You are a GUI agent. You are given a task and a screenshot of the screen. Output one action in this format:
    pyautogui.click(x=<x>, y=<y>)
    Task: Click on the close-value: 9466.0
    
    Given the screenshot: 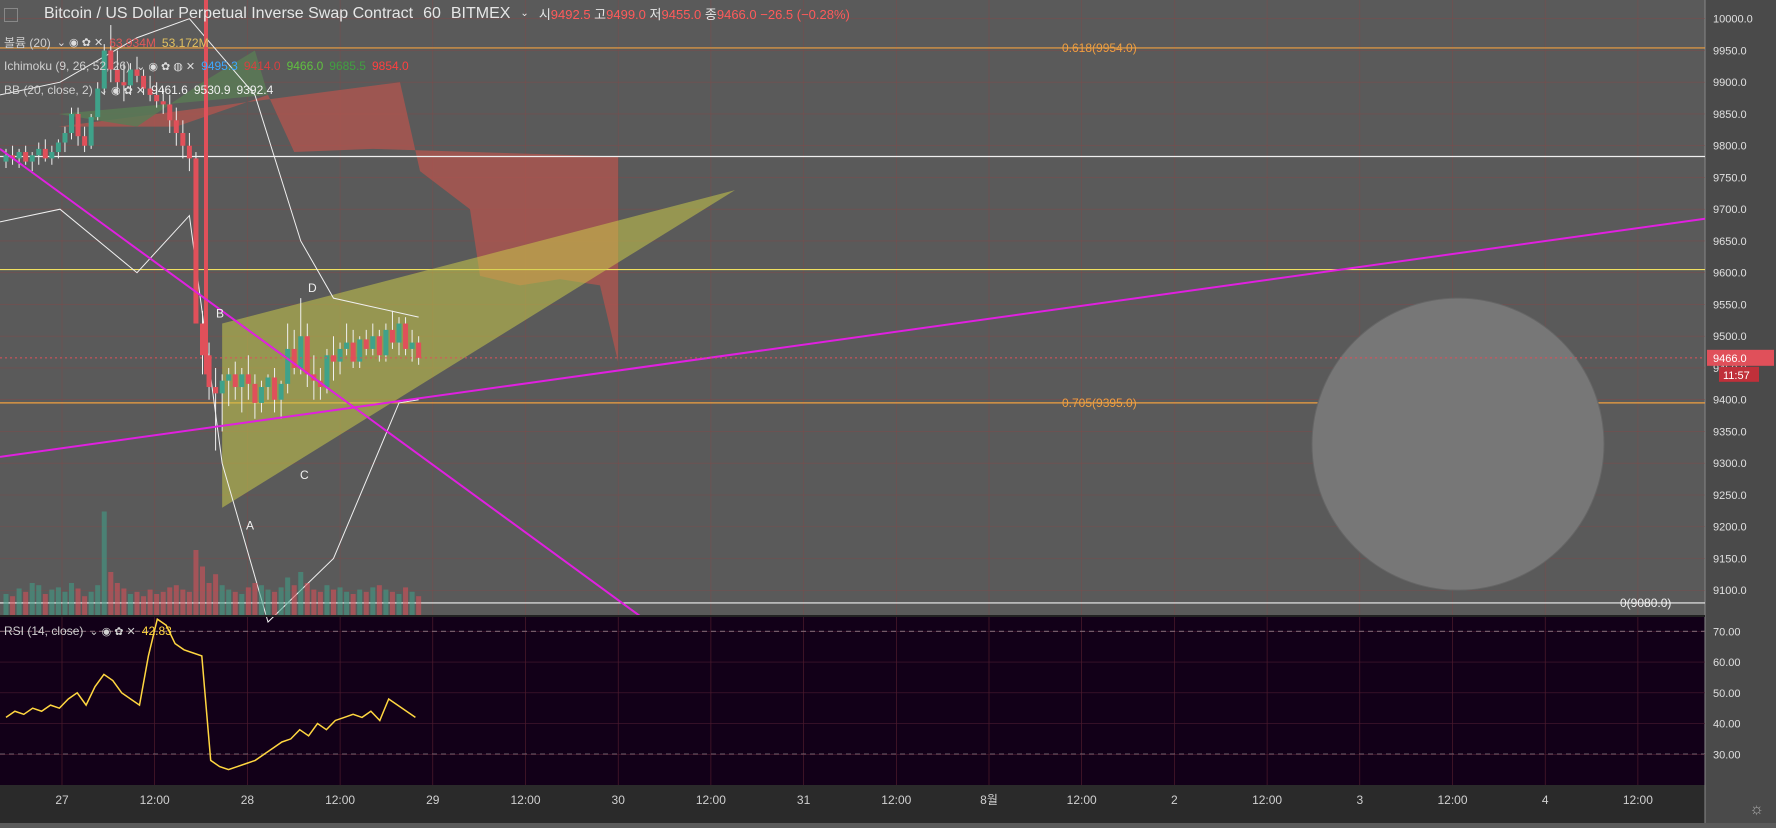 What is the action you would take?
    pyautogui.click(x=736, y=14)
    